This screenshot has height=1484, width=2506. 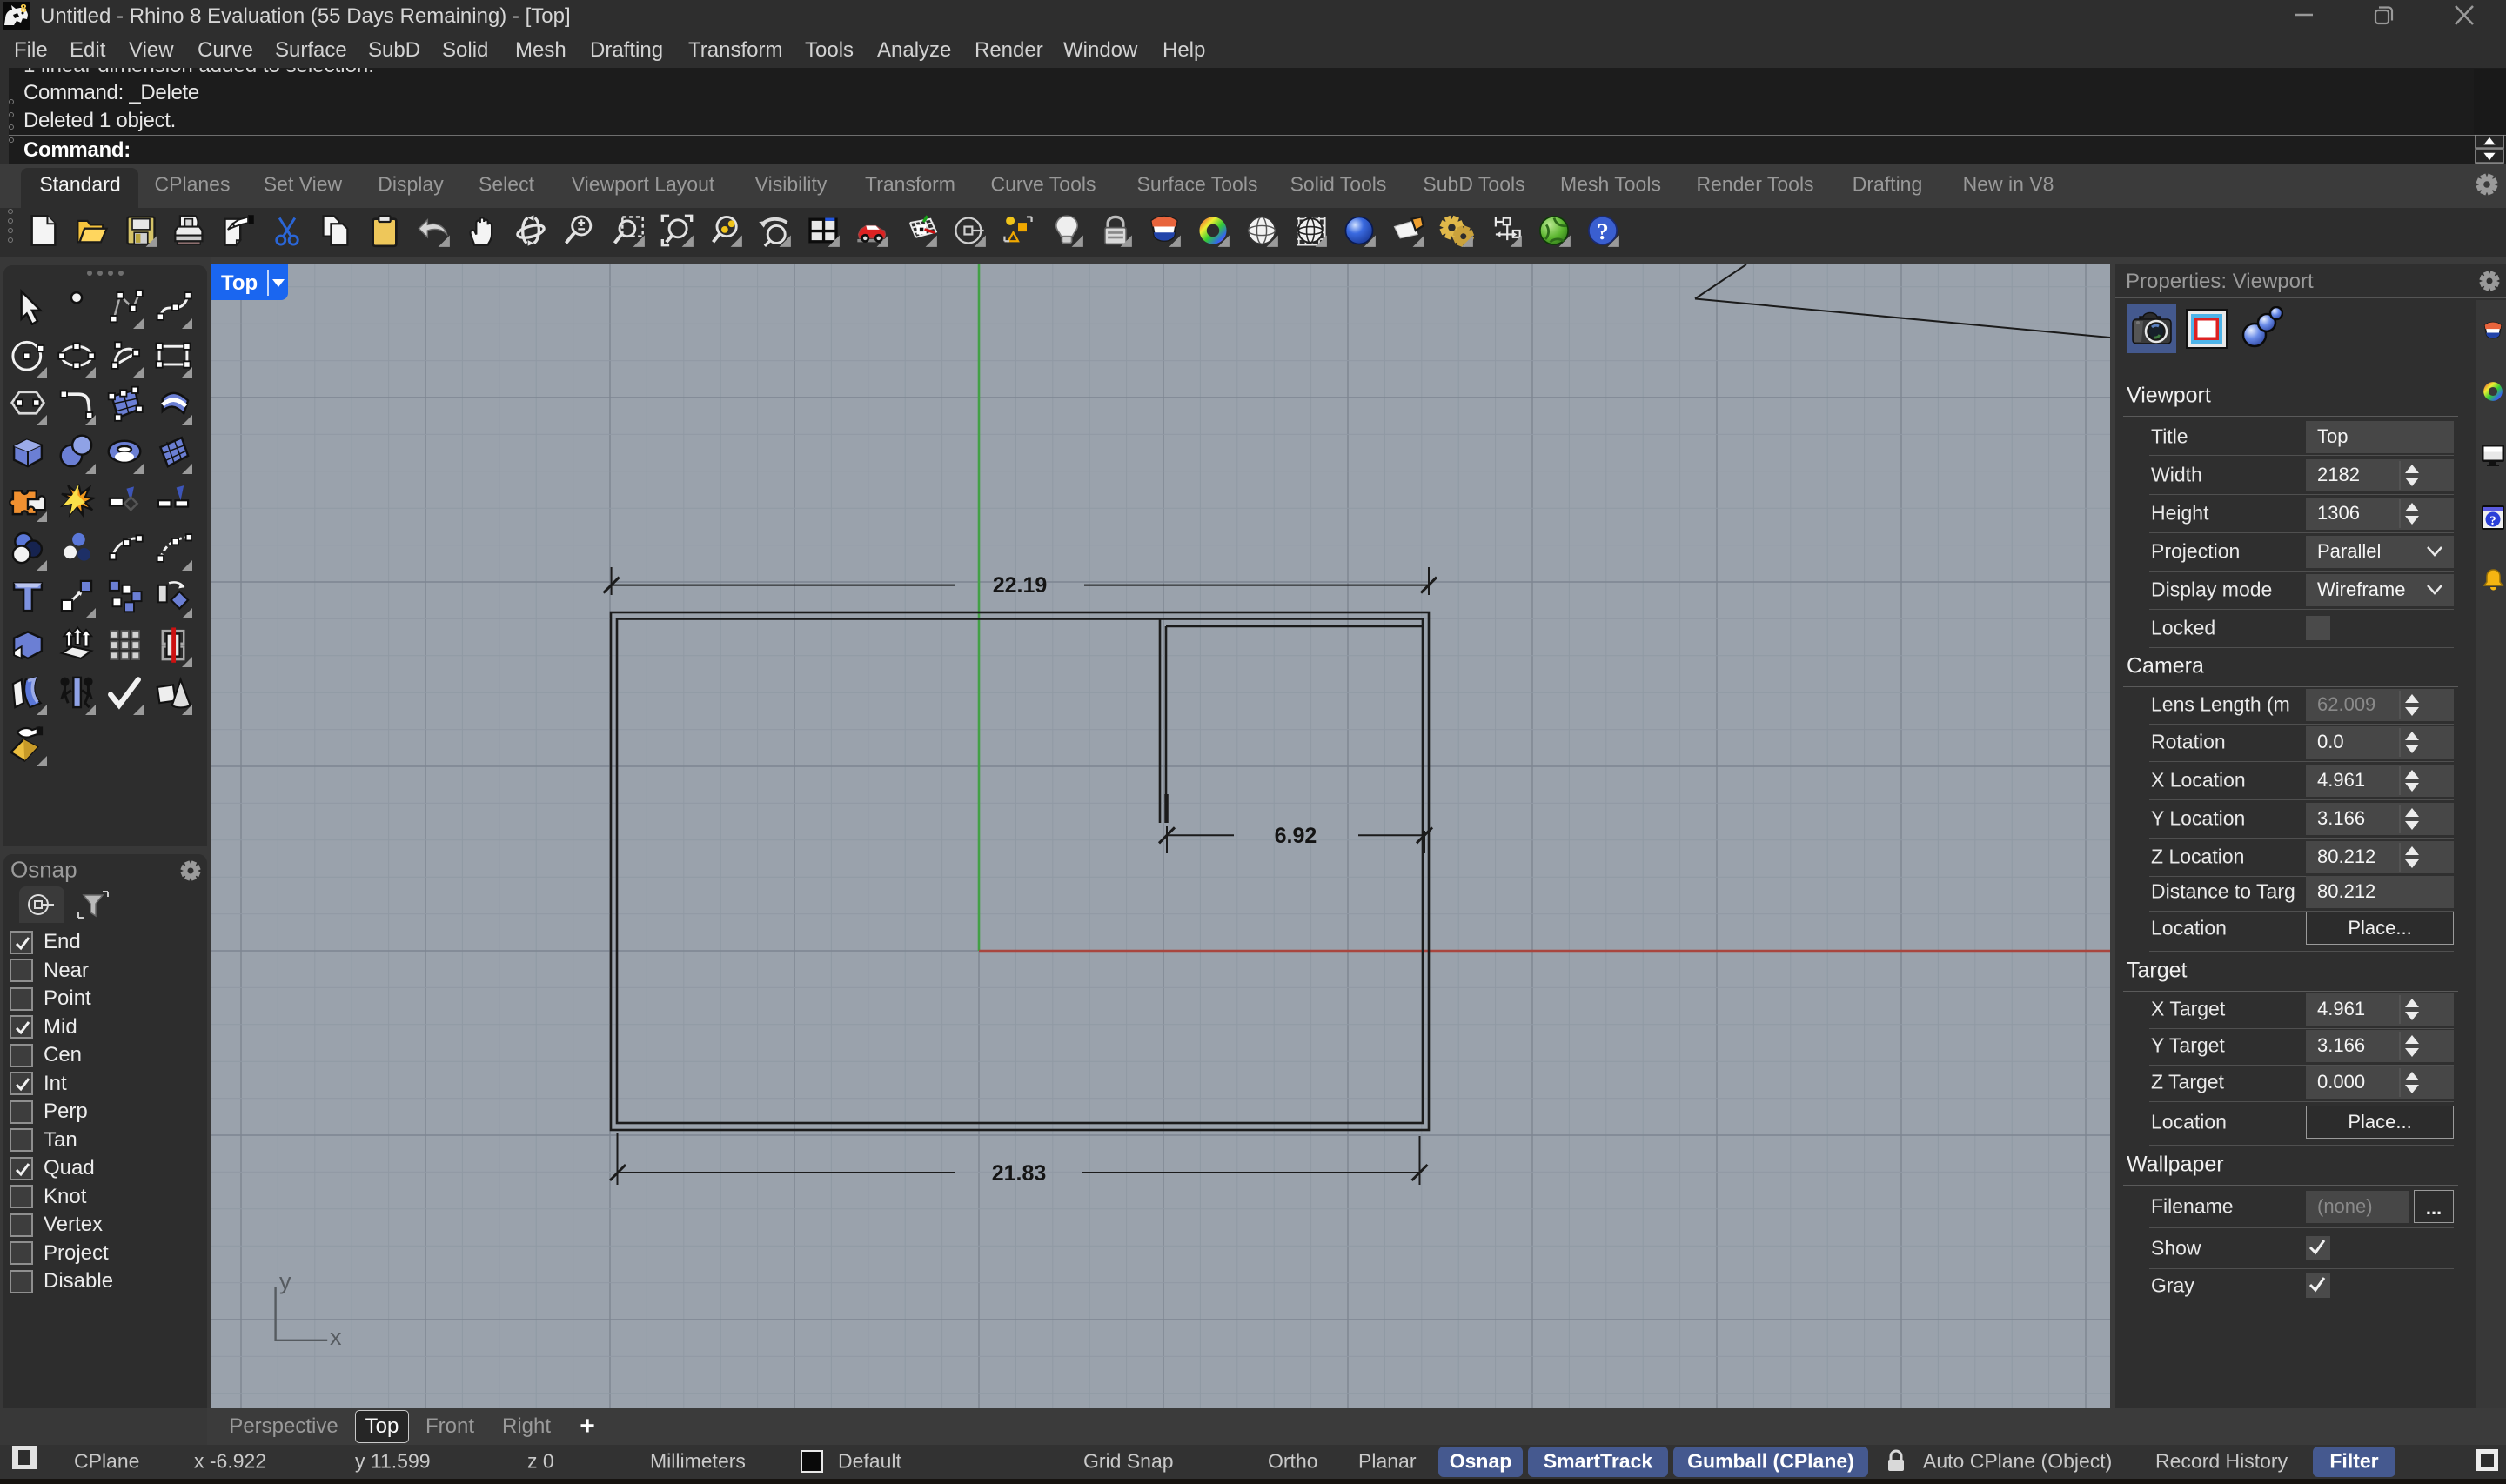 What do you see at coordinates (23, 8) in the screenshot?
I see `svg-text: 8` at bounding box center [23, 8].